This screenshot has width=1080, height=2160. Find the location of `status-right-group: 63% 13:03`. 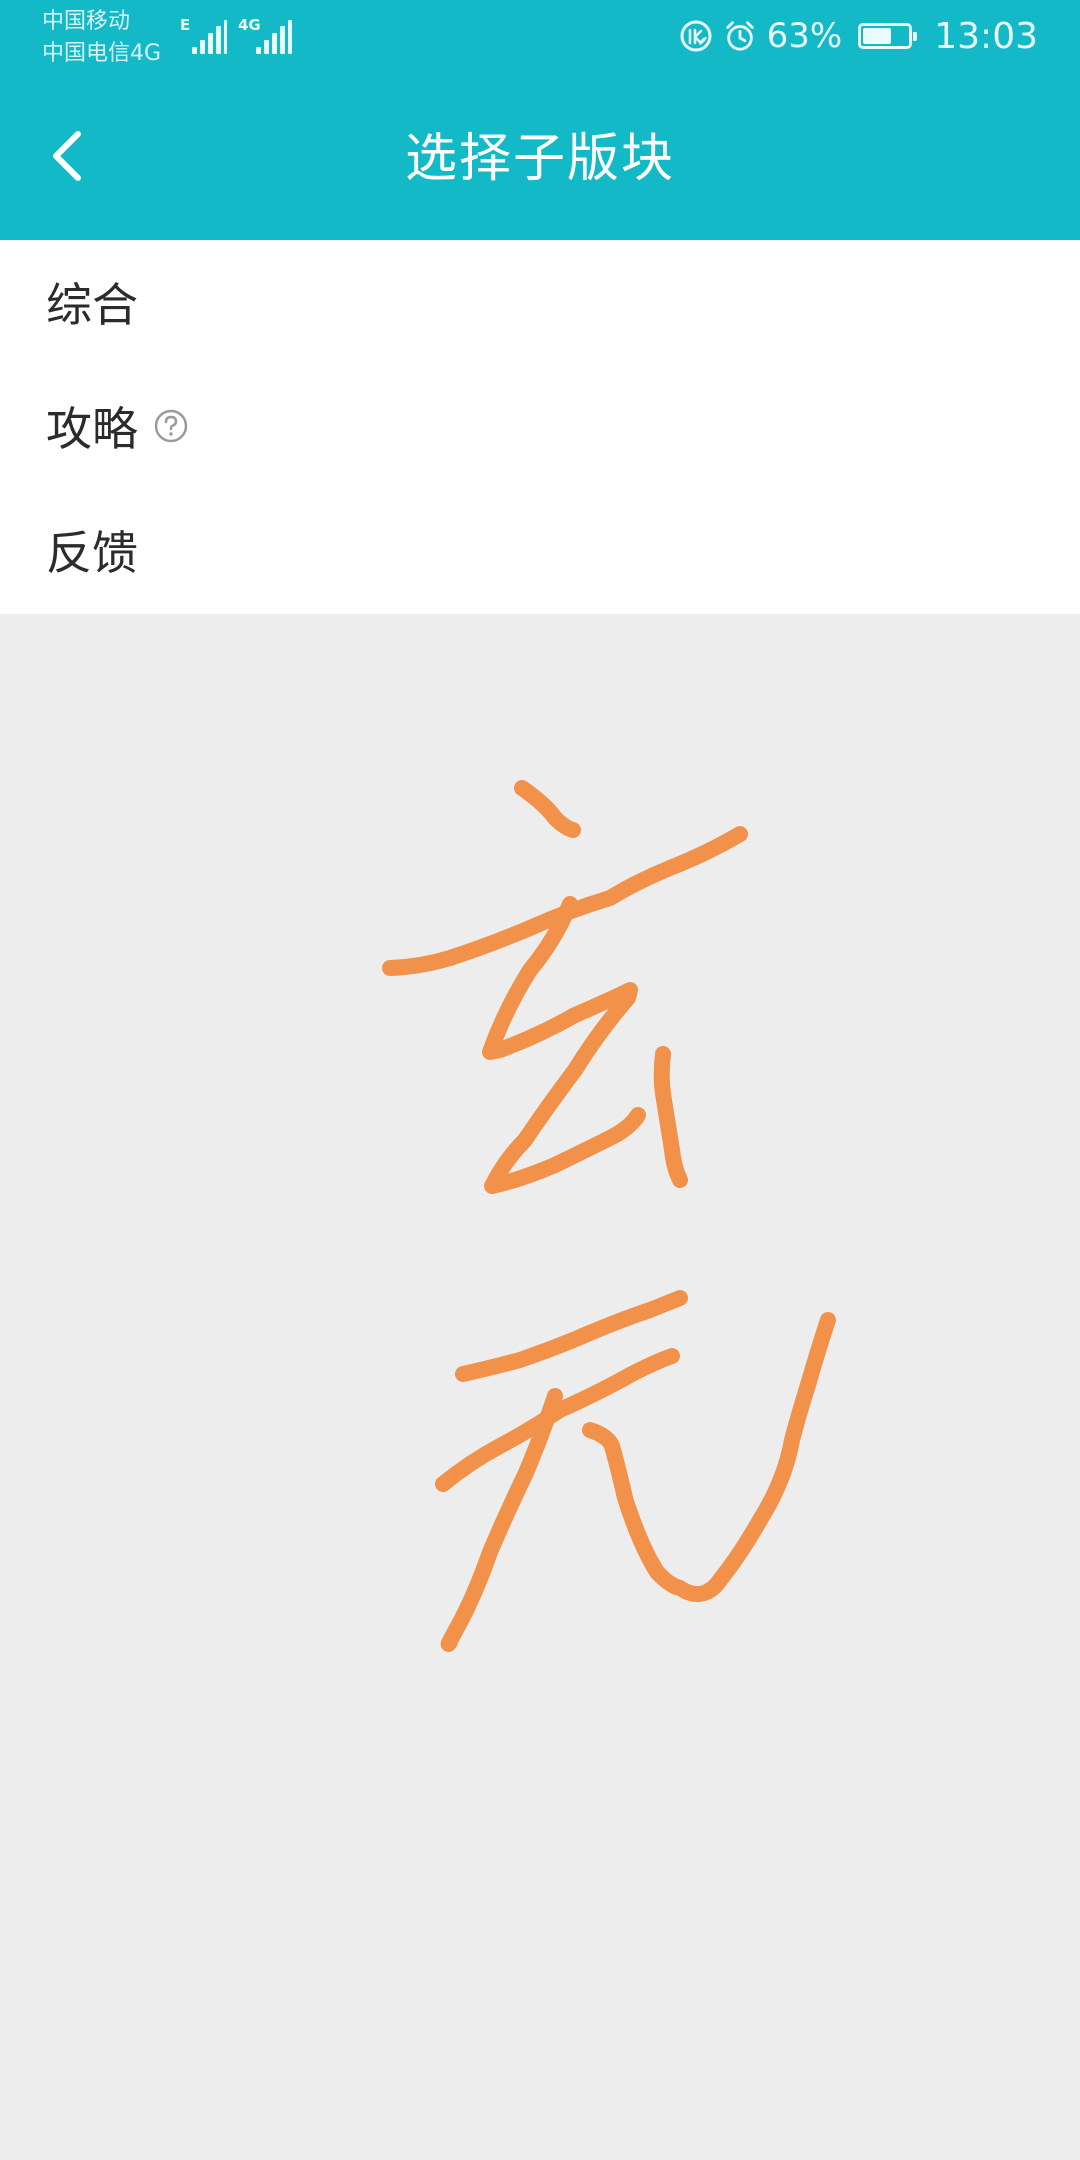

status-right-group: 63% 13:03 is located at coordinates (858, 36).